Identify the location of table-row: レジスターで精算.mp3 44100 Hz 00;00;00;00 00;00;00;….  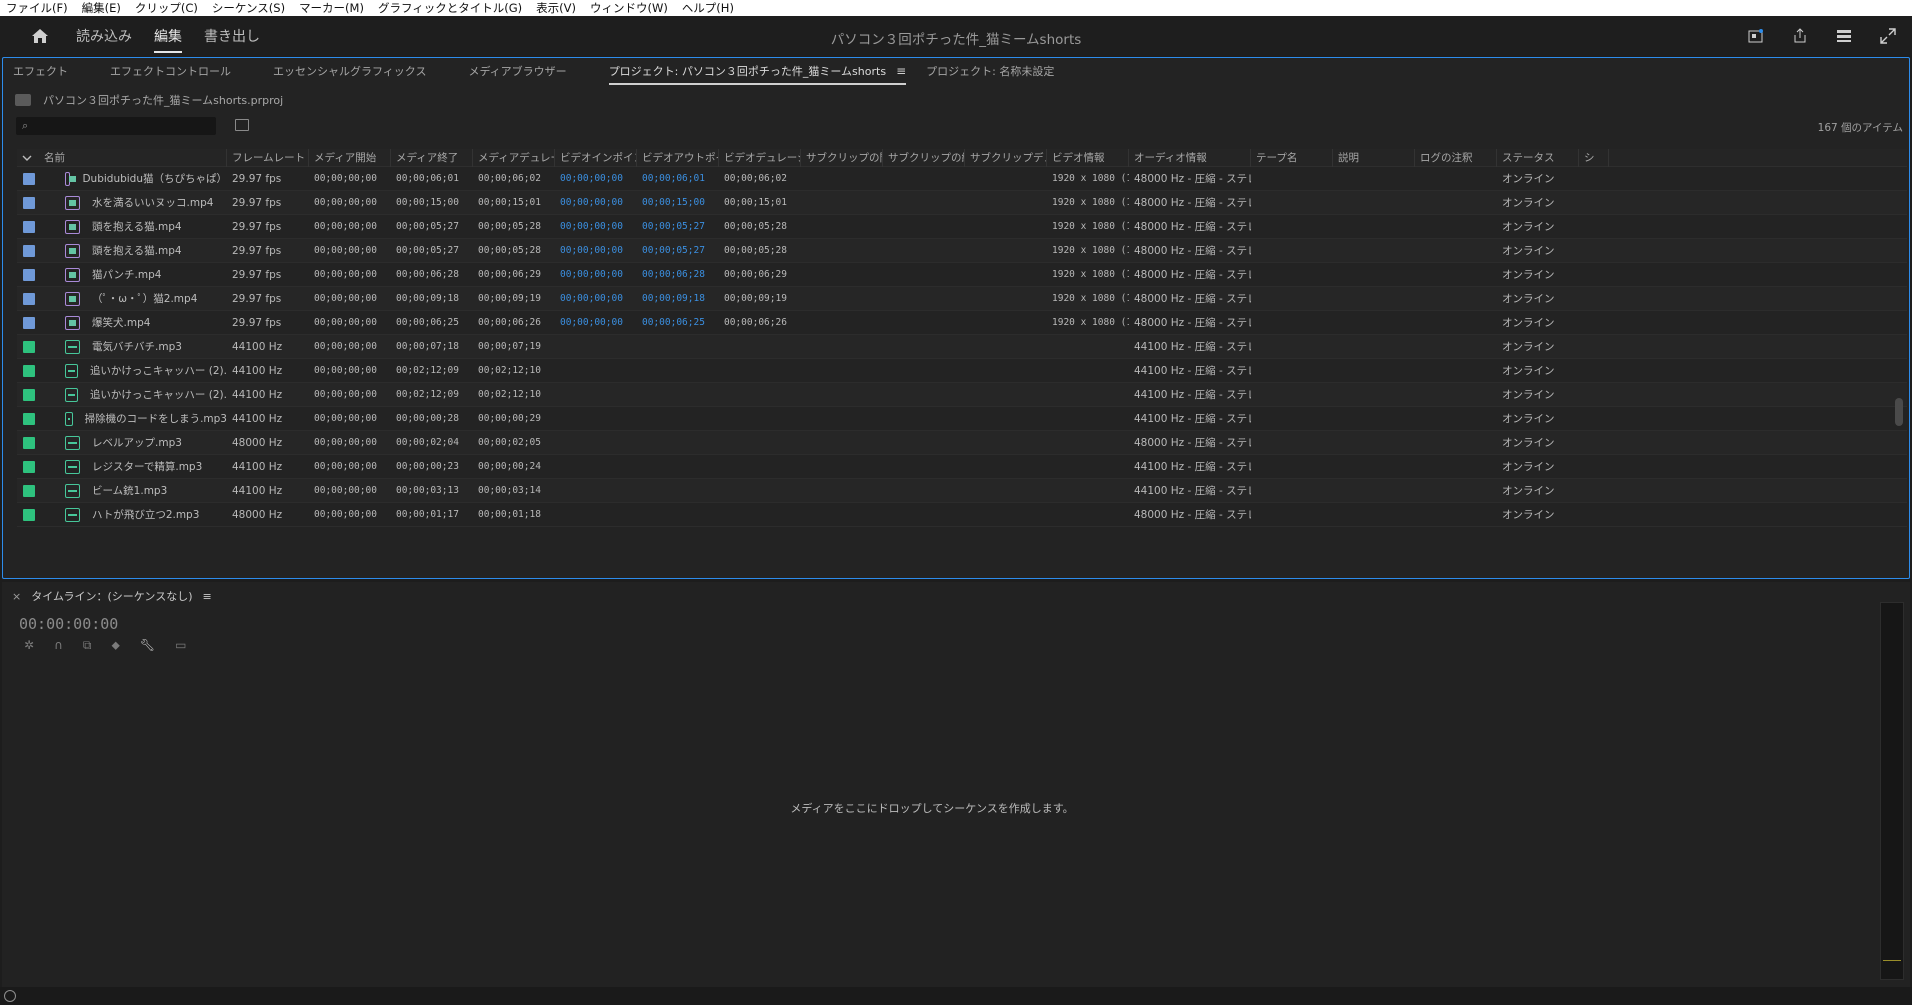
(962, 467).